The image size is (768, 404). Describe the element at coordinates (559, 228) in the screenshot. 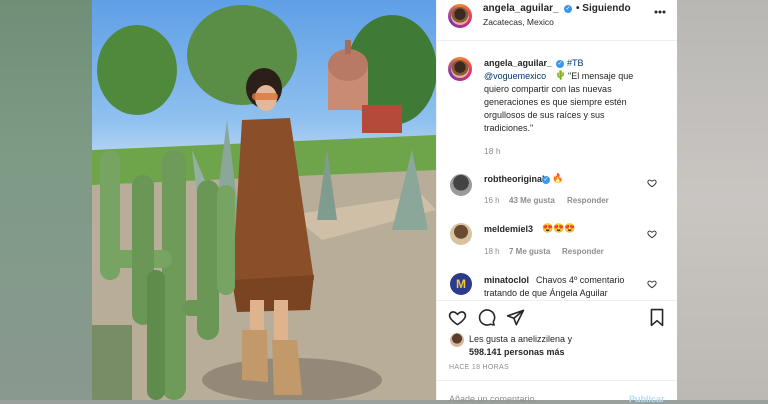

I see `comment-text: 😍😍😍` at that location.